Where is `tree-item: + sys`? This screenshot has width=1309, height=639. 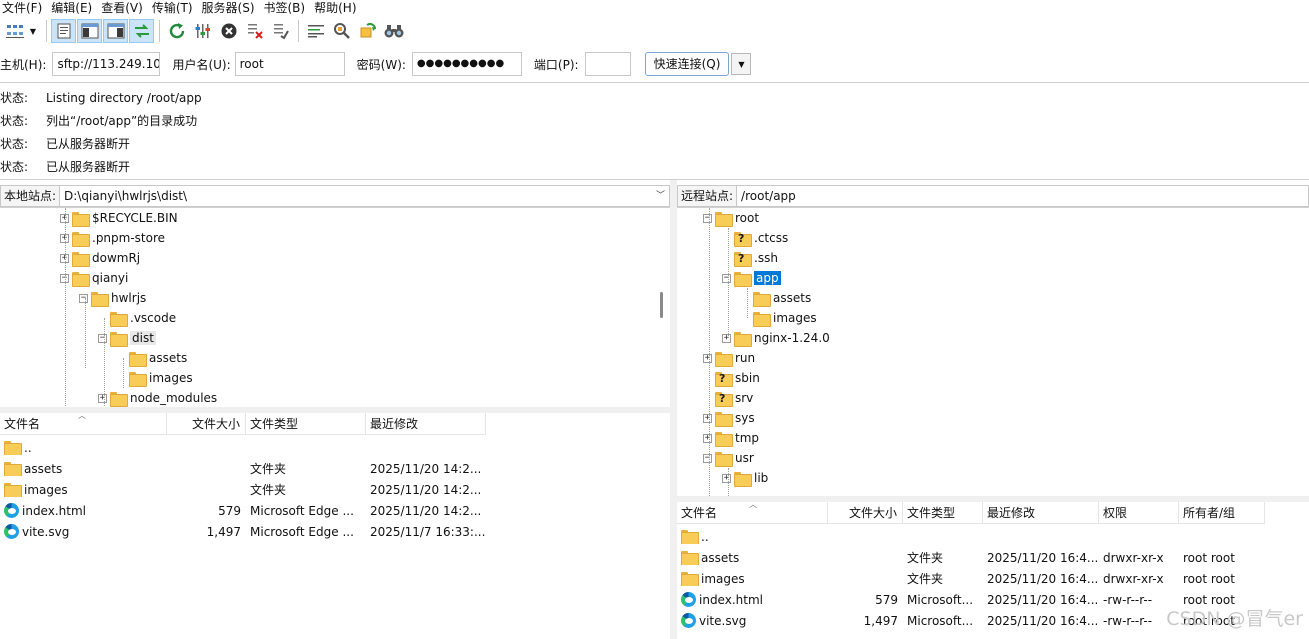 tree-item: + sys is located at coordinates (729, 418).